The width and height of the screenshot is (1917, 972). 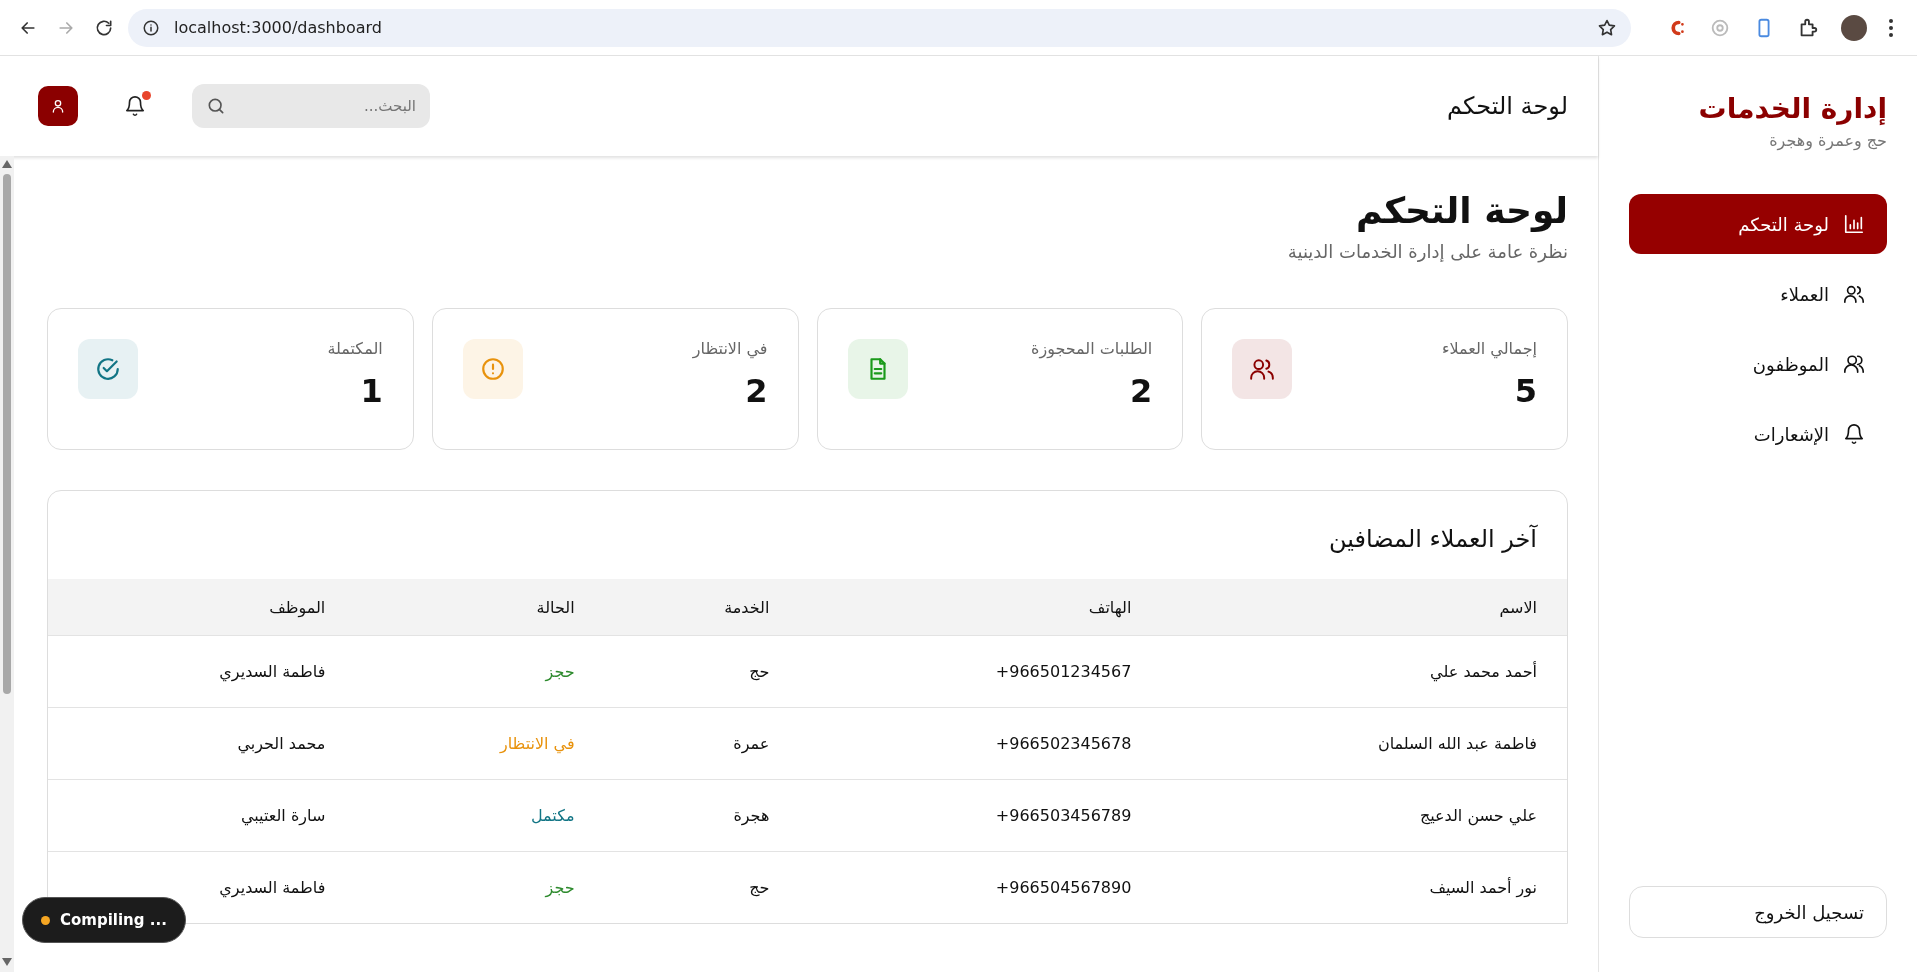 What do you see at coordinates (151, 27) in the screenshot?
I see `info-icon` at bounding box center [151, 27].